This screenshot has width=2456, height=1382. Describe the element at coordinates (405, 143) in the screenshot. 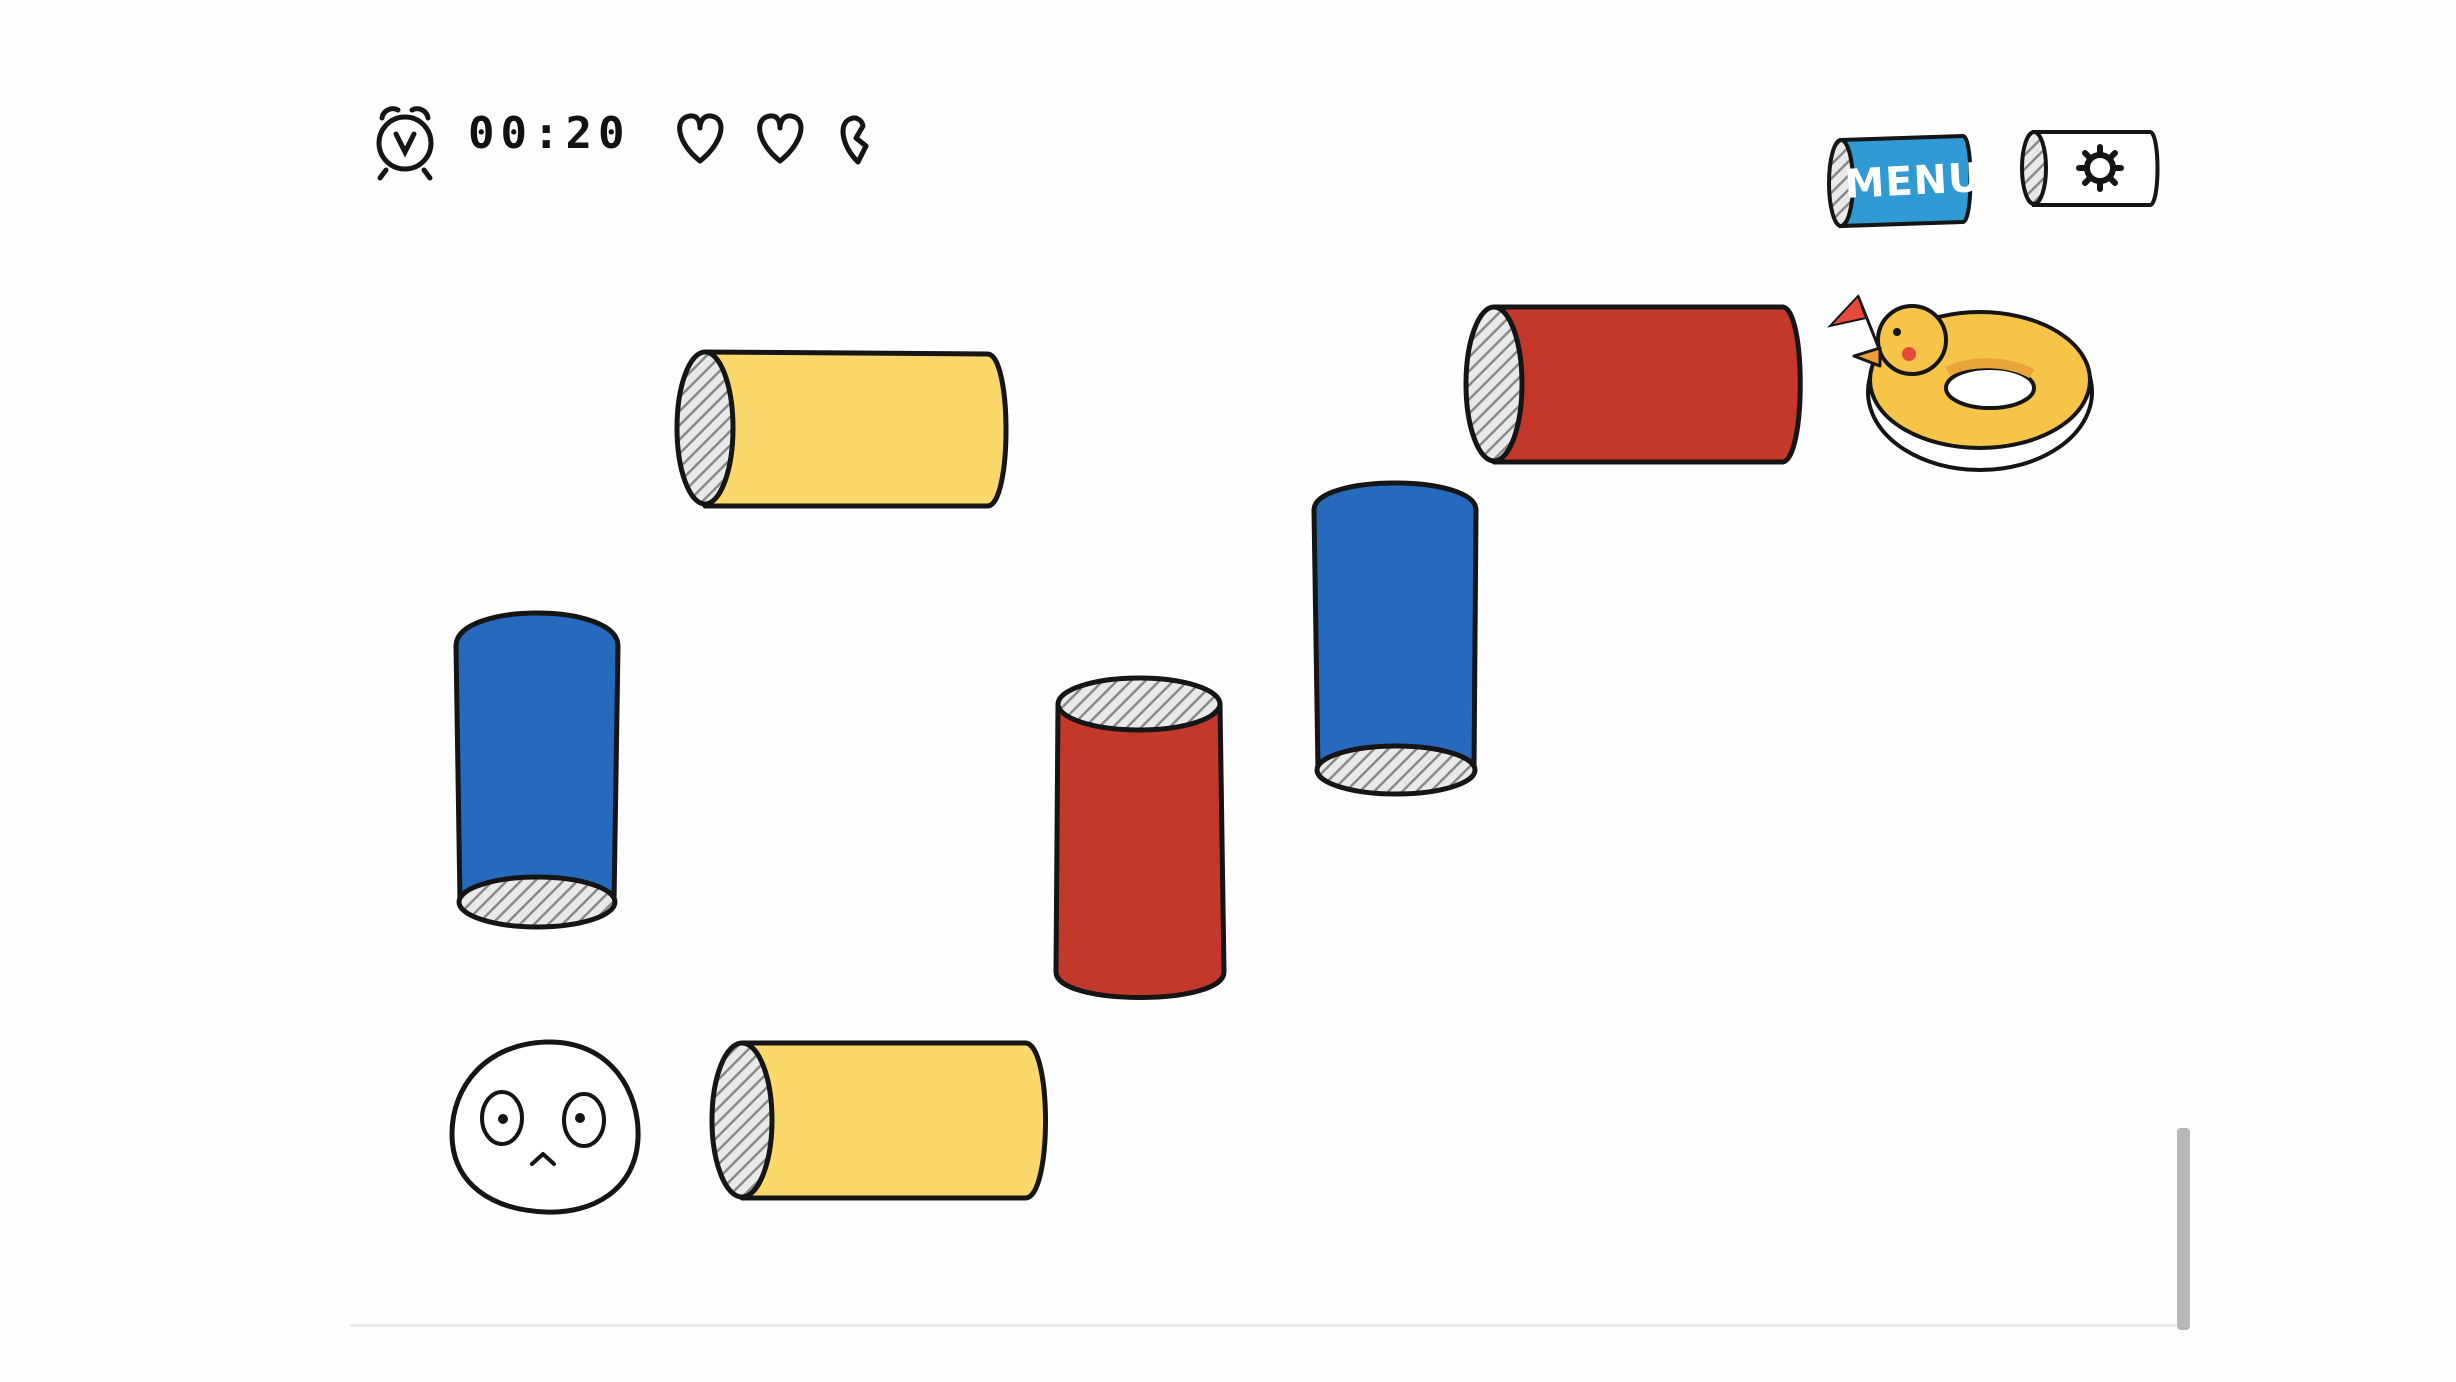

I see `alarm-clock-icon` at that location.